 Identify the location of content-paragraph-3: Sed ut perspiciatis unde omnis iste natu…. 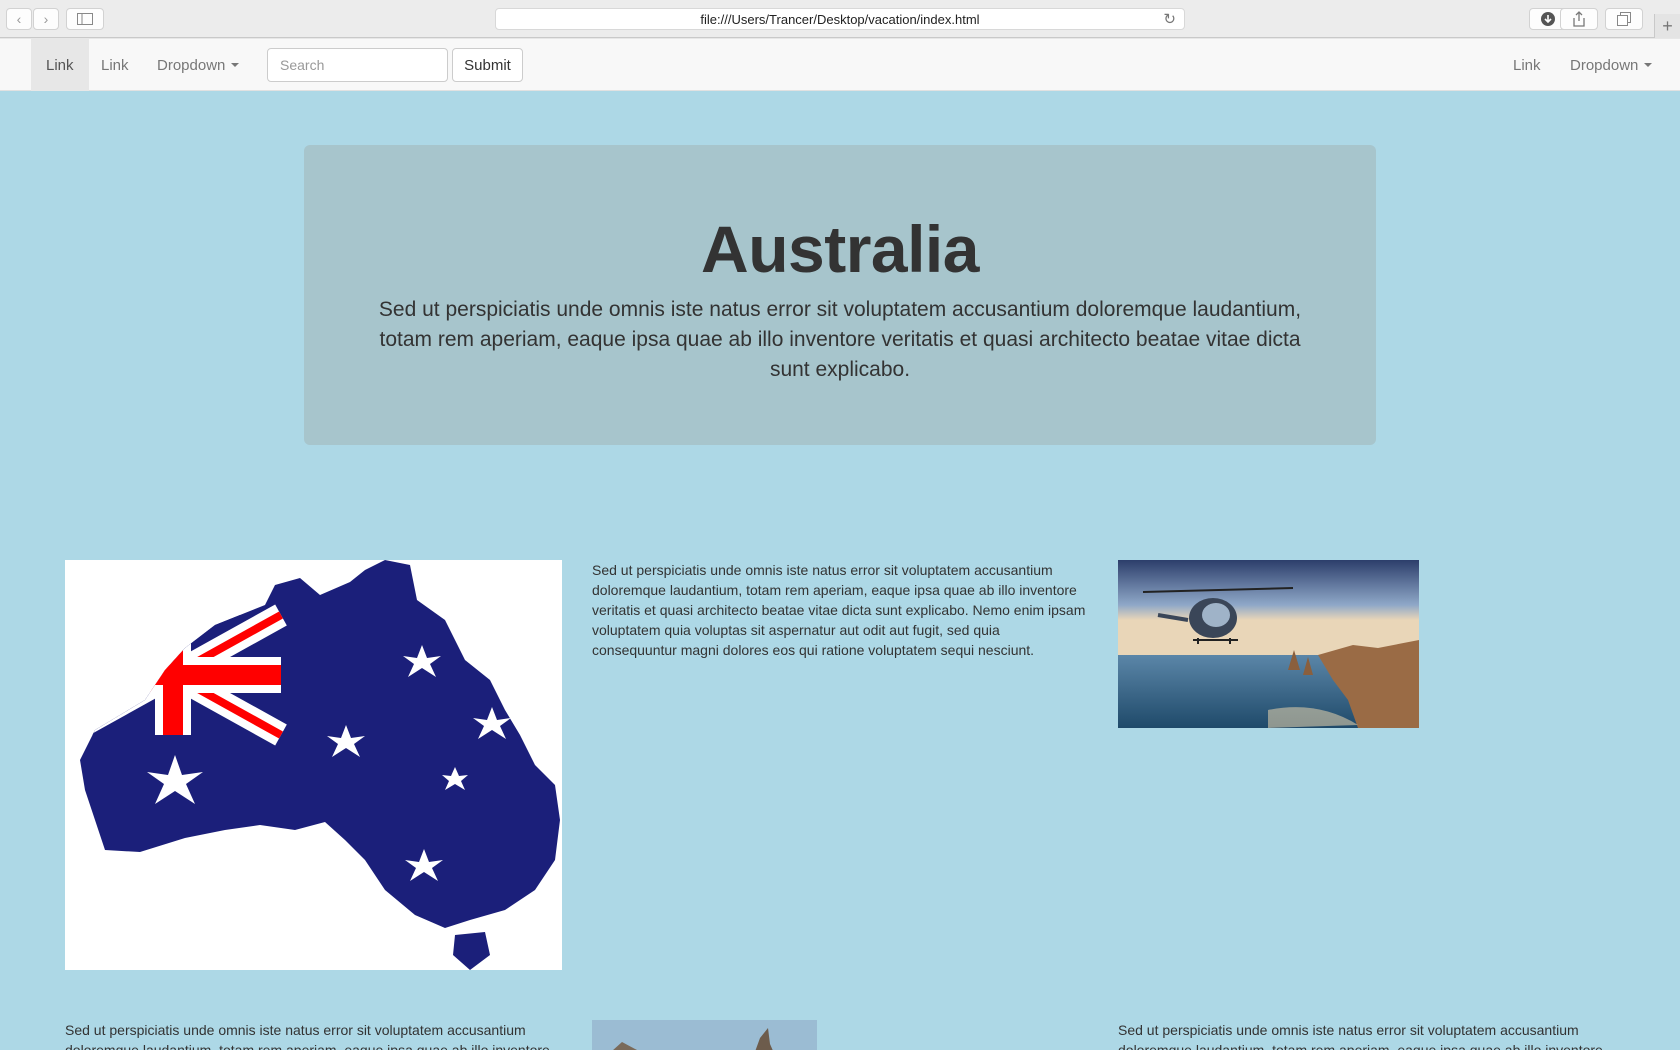
(1360, 1036).